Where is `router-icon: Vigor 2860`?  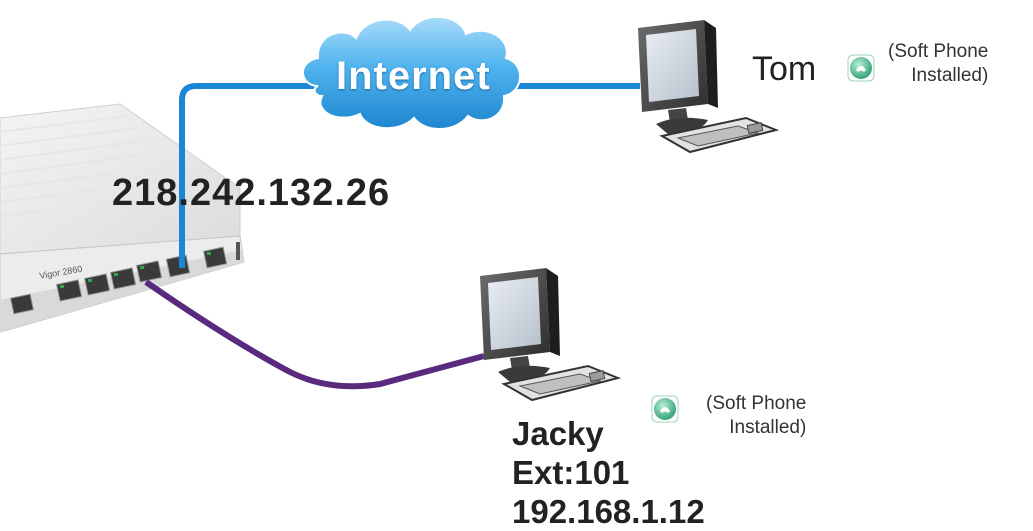
router-icon: Vigor 2860 is located at coordinates (122, 218).